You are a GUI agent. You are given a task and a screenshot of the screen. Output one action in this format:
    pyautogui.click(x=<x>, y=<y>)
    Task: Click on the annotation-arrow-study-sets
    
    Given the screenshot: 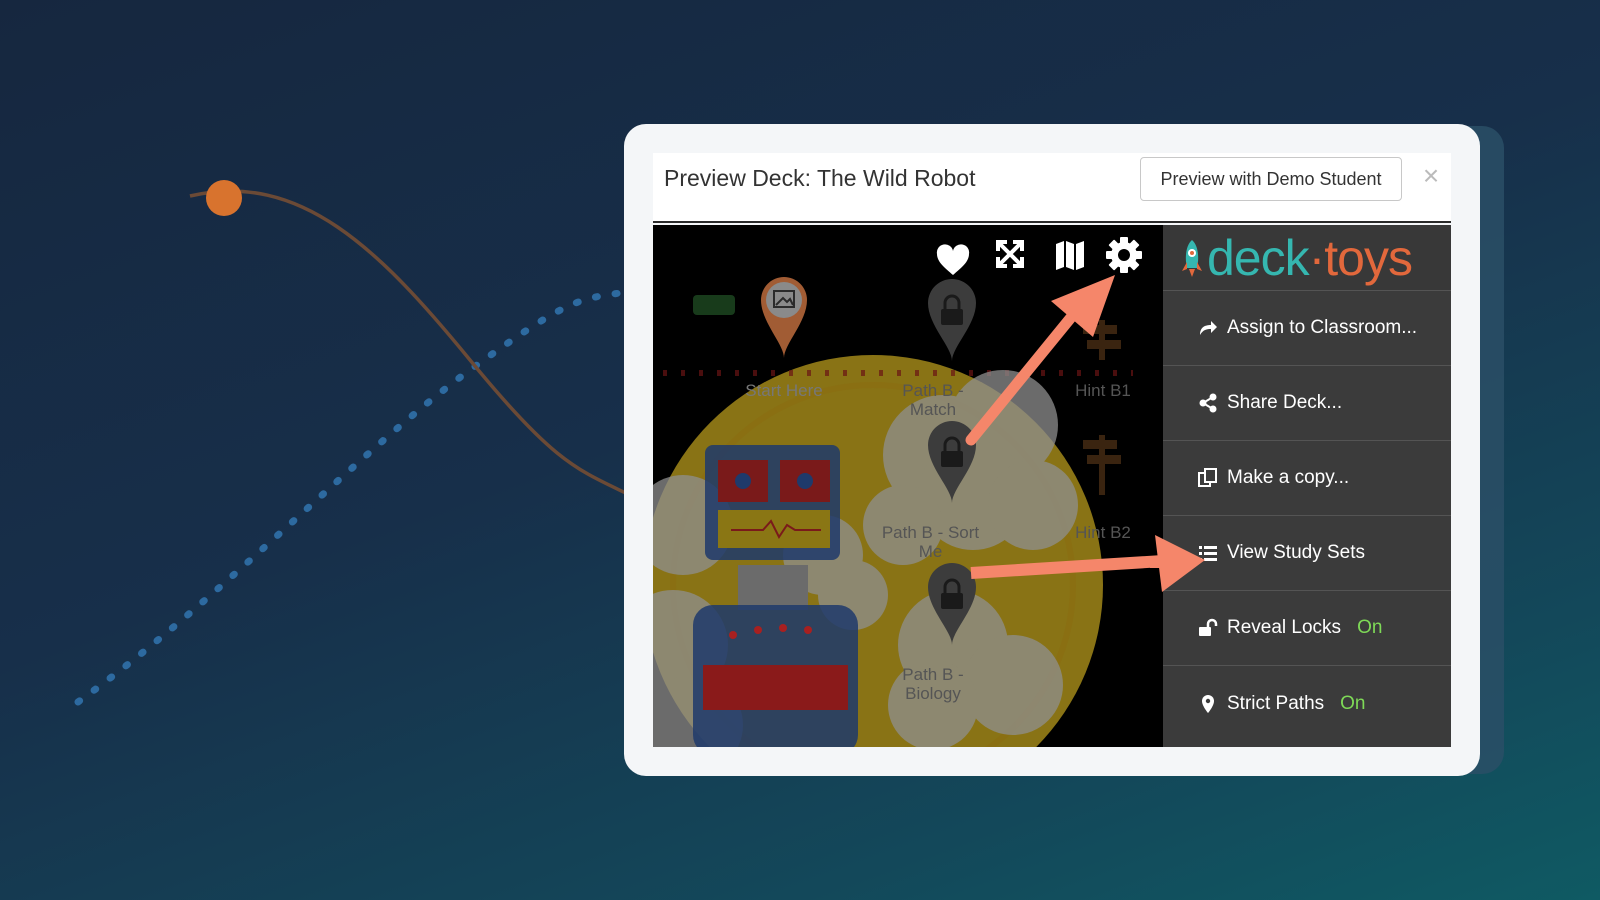 What is the action you would take?
    pyautogui.click(x=1177, y=563)
    